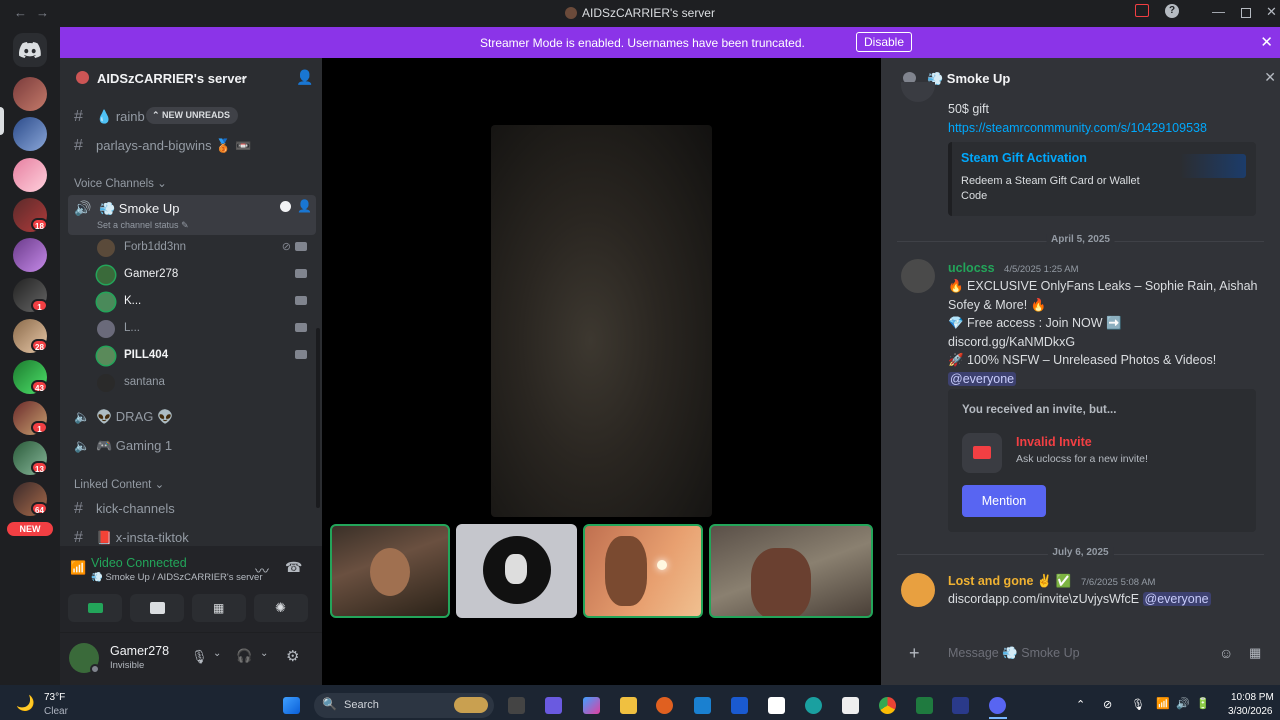 The height and width of the screenshot is (720, 1280). Describe the element at coordinates (1163, 703) in the screenshot. I see `wifi-icon: 📶` at that location.